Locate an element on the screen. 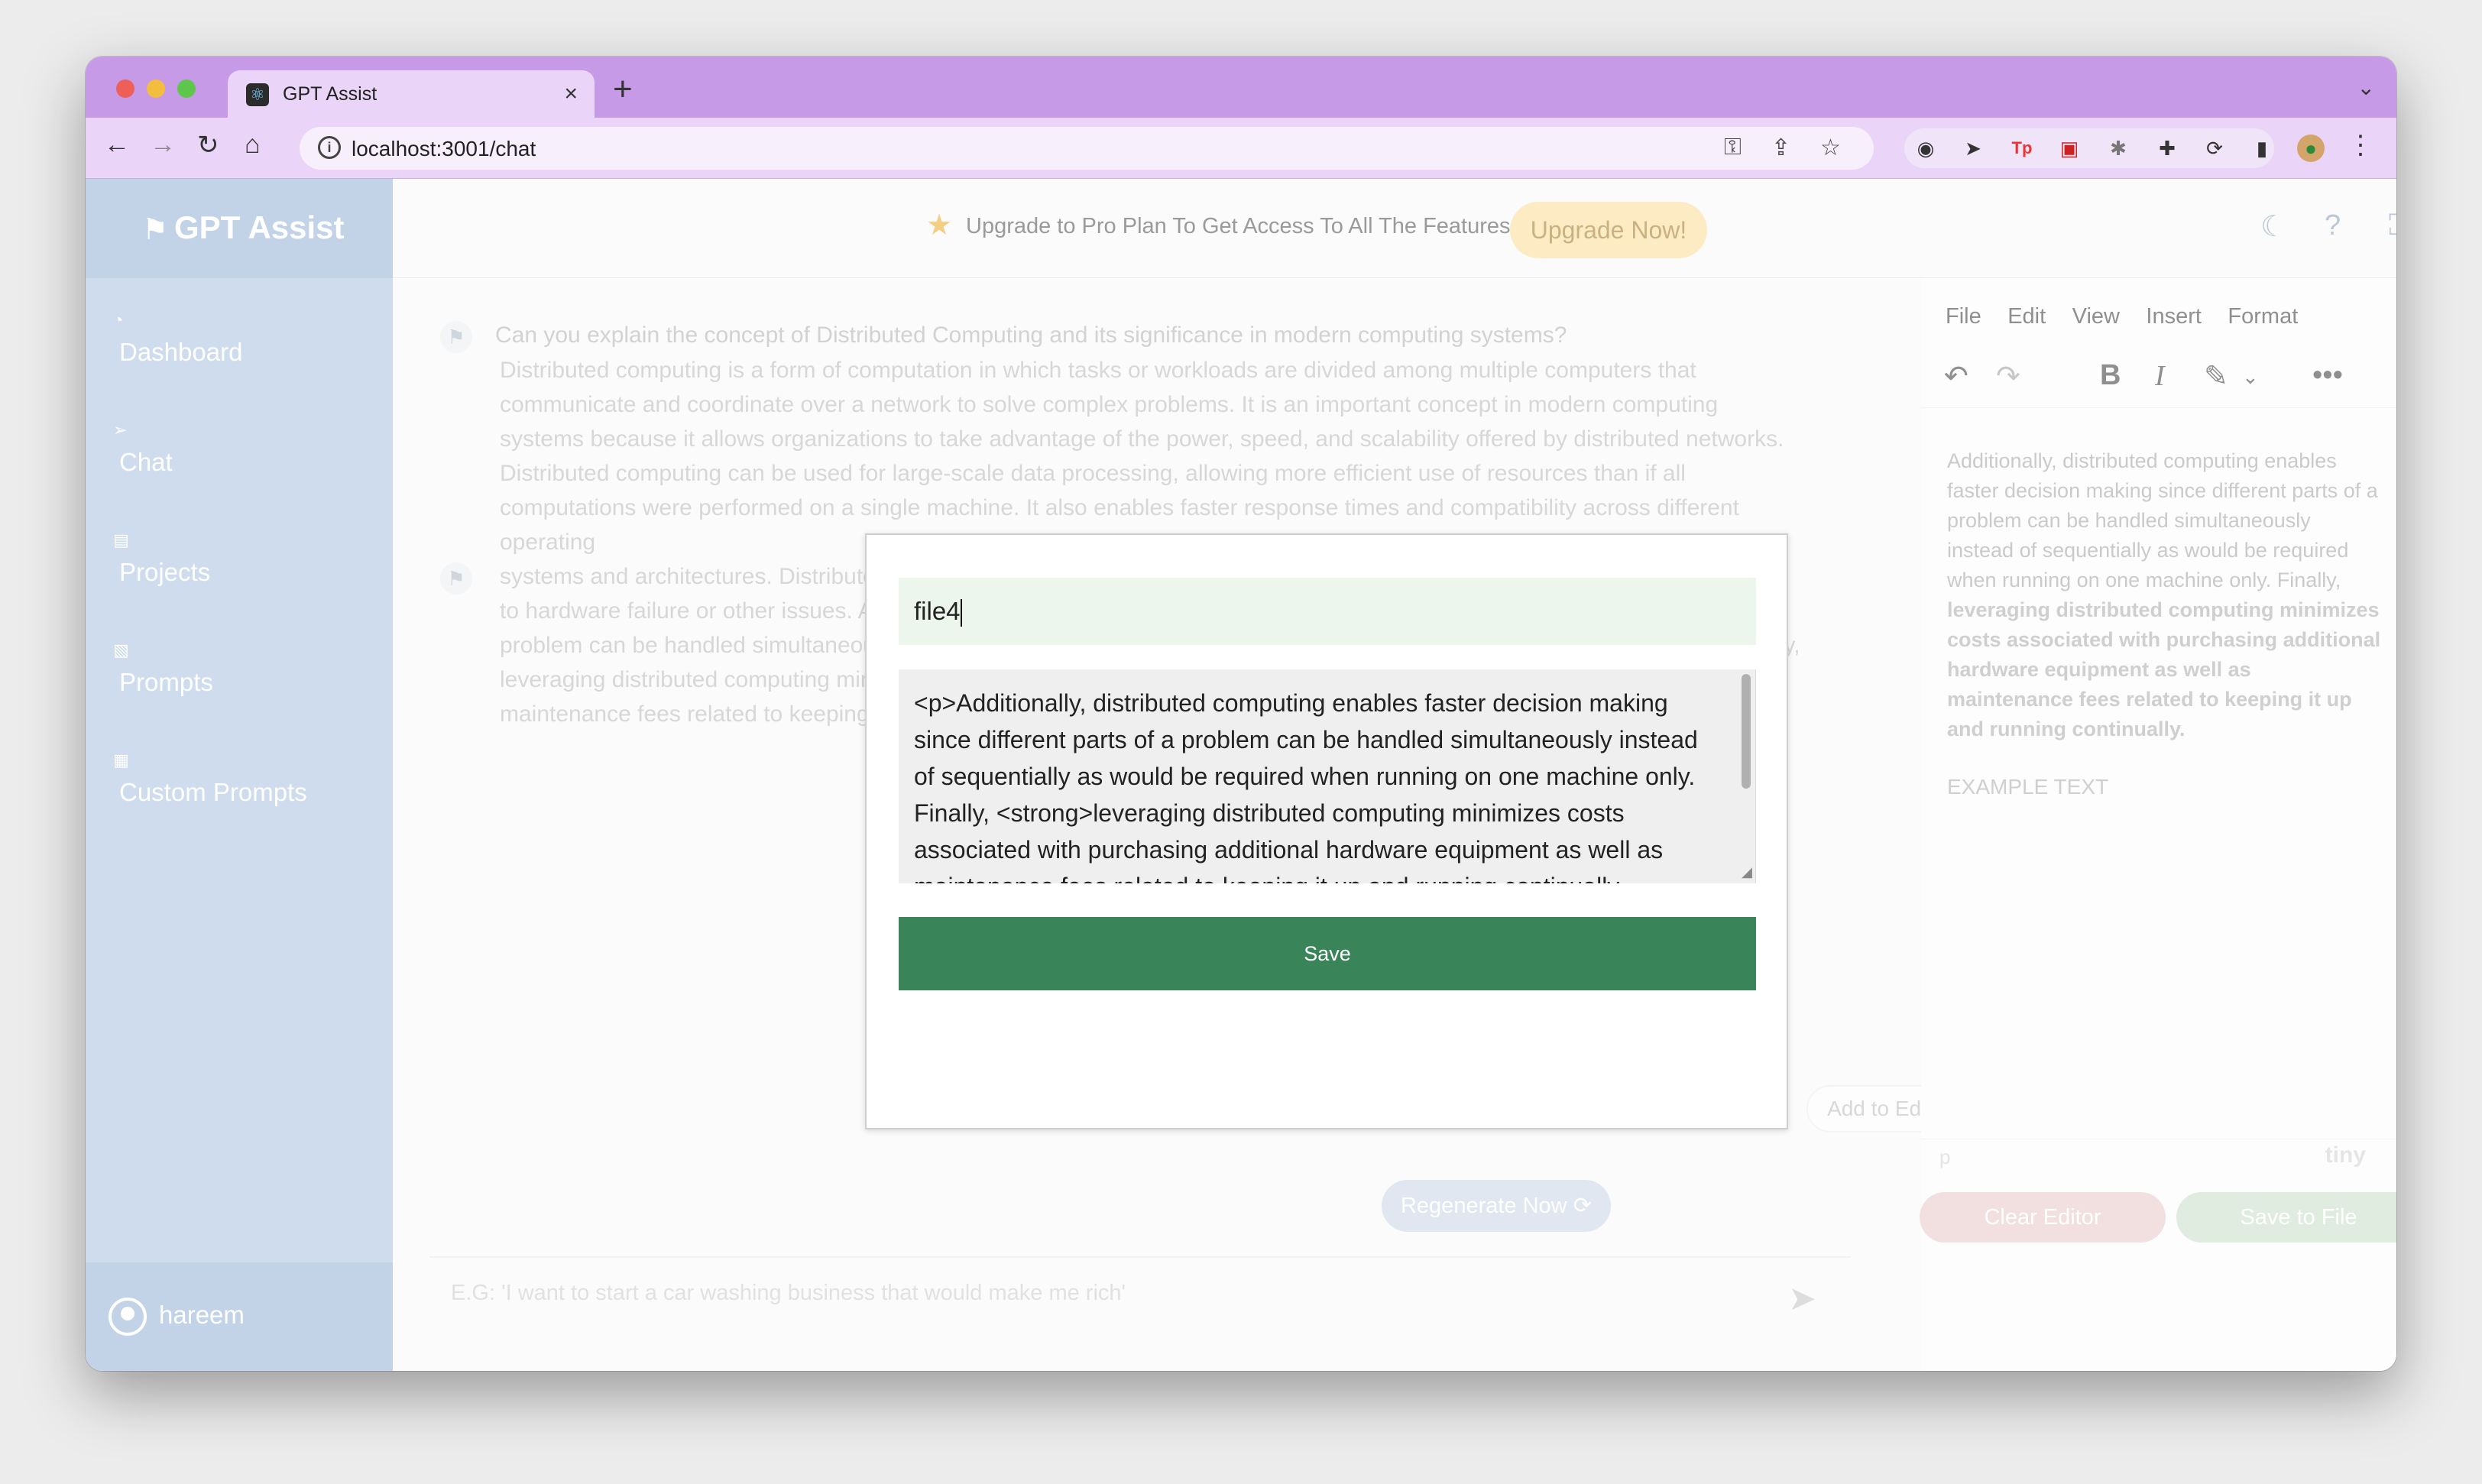  user-profile: hareem is located at coordinates (239, 1317).